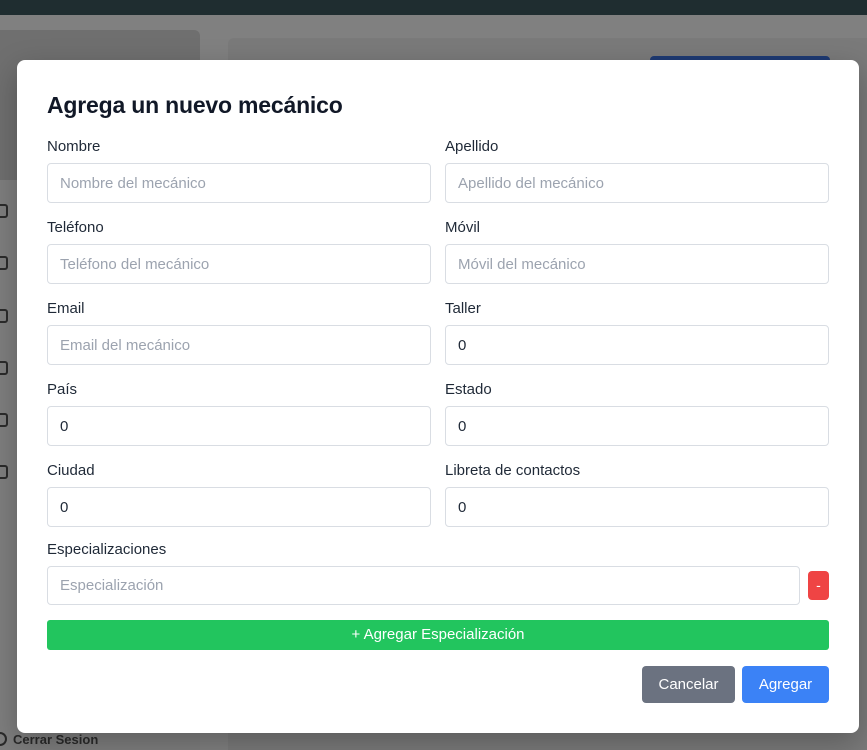 This screenshot has height=750, width=867. I want to click on pais-label: País, so click(62, 389).